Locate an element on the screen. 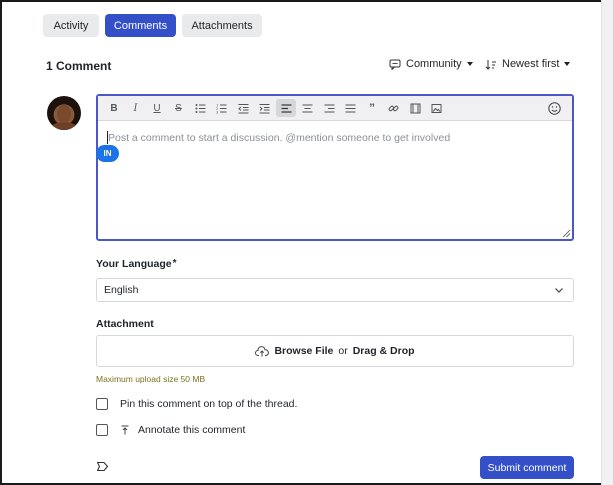 The width and height of the screenshot is (613, 485). pin-icon is located at coordinates (125, 430).